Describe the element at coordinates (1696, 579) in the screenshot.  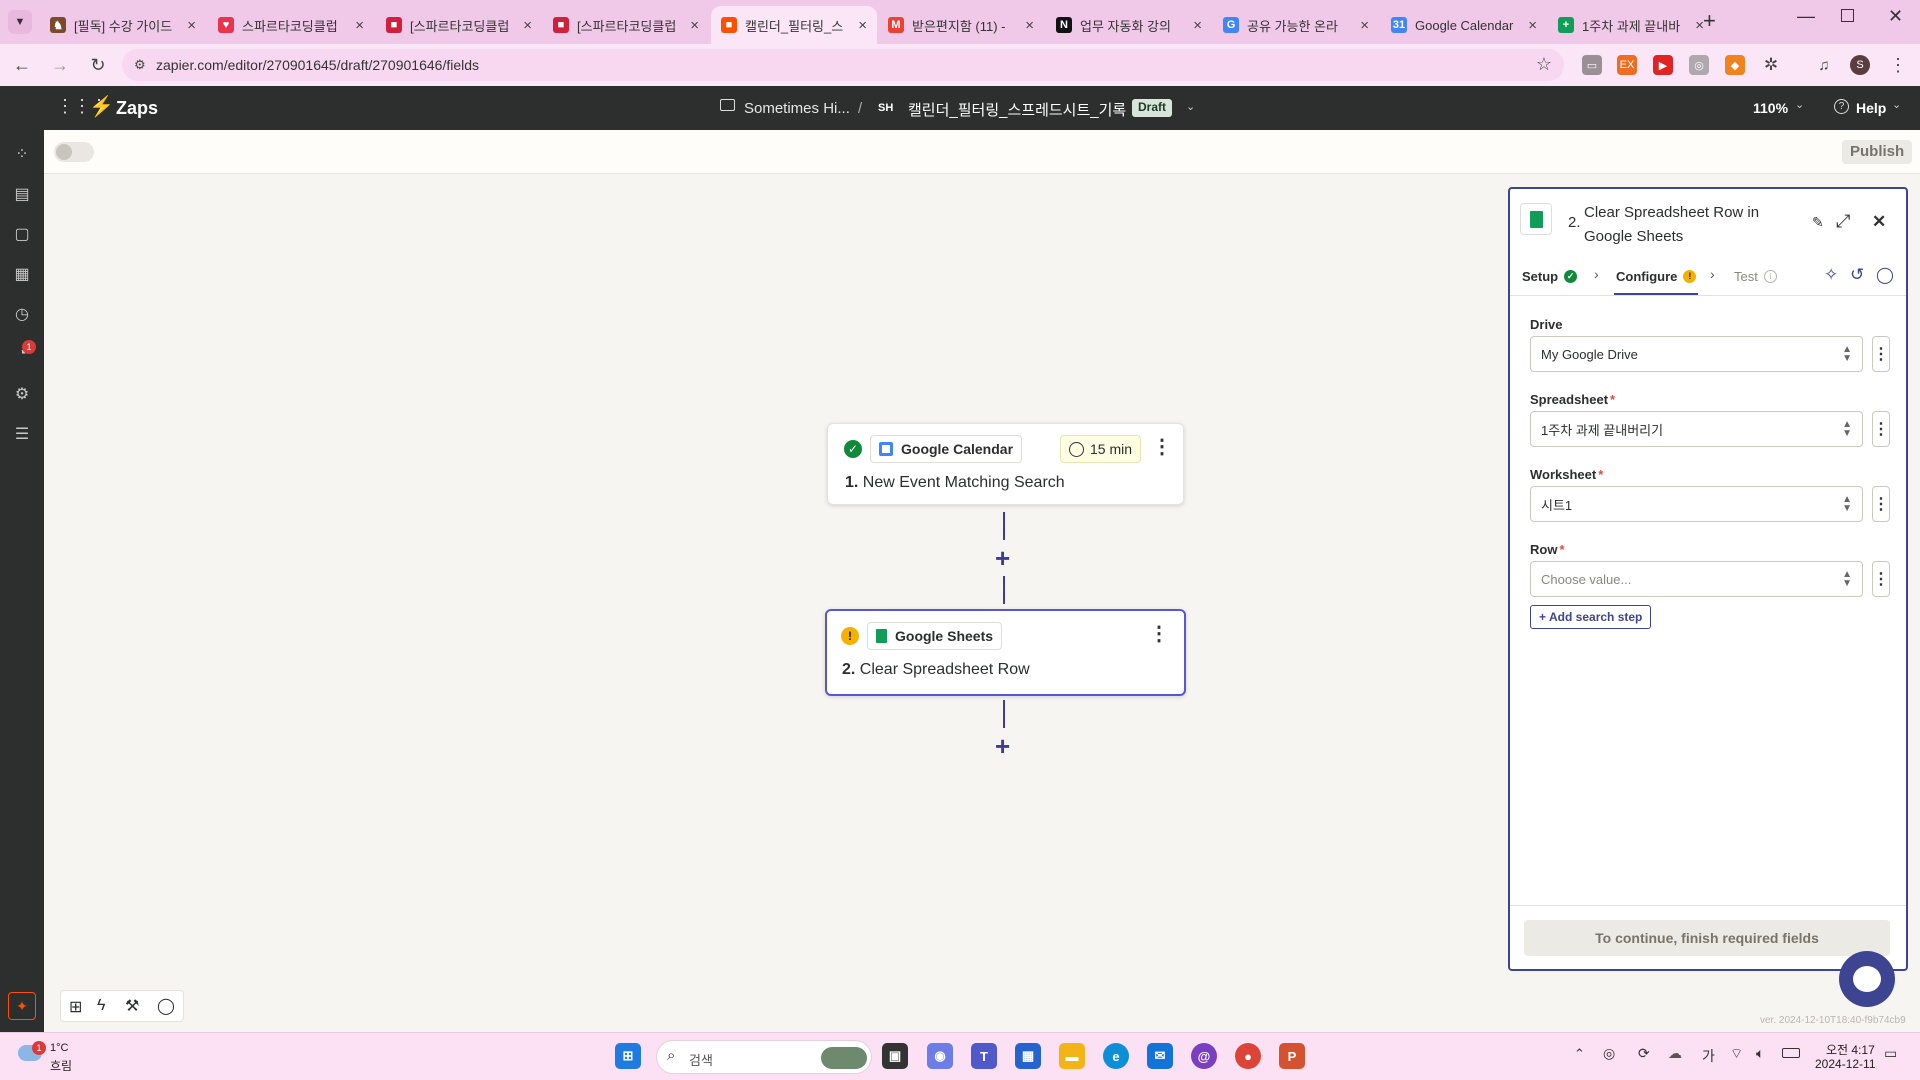
I see `row-select: Choose value... ▲ ▼` at that location.